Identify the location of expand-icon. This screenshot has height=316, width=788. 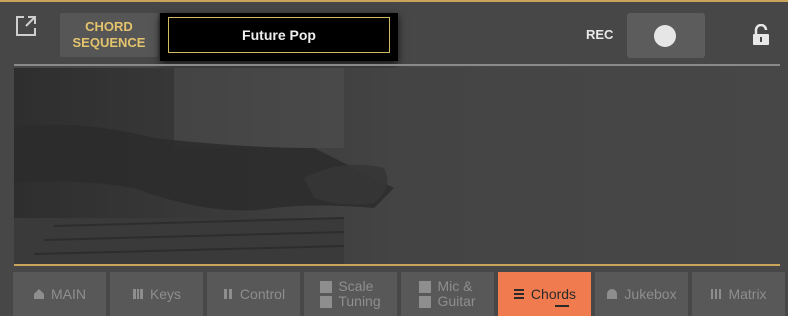
(26, 26).